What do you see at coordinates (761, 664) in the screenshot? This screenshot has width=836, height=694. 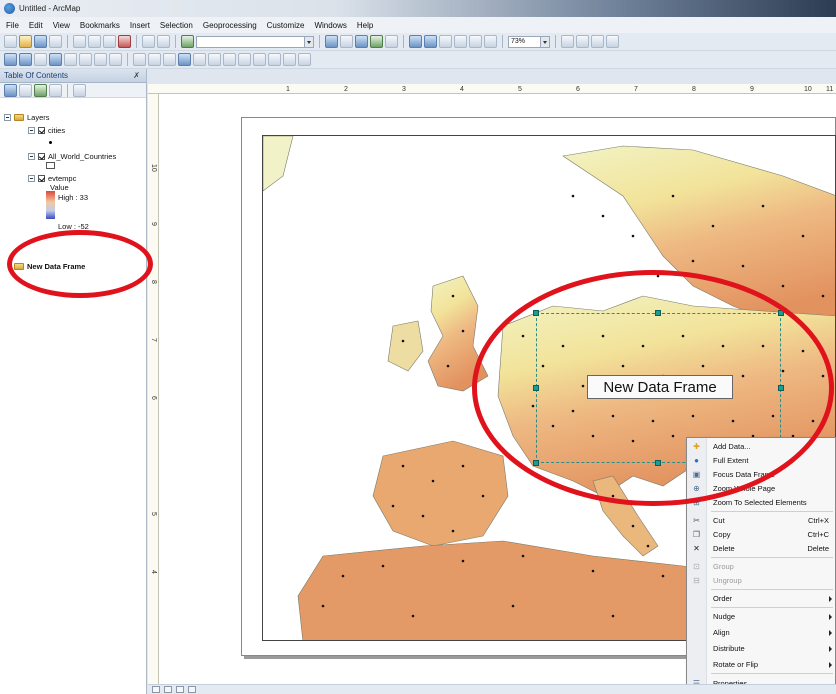 I see `menu-item-rotate-or-flip: Rotate or Flip` at bounding box center [761, 664].